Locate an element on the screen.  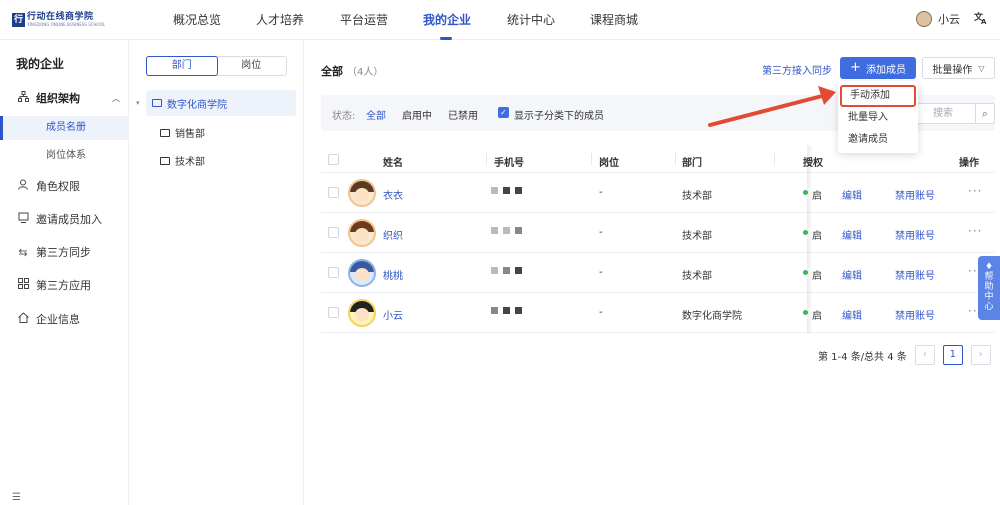
sidebar-item-member-roster: 成员名册 is located at coordinates (64, 128).